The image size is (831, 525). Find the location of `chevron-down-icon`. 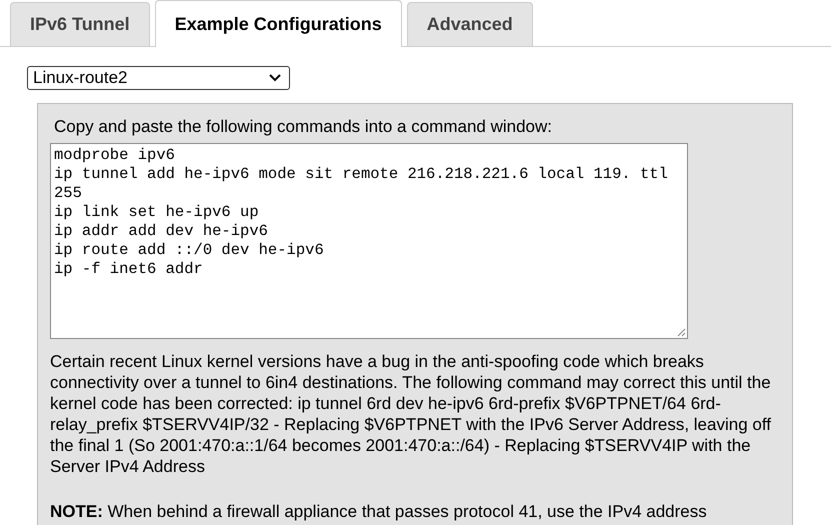

chevron-down-icon is located at coordinates (275, 78).